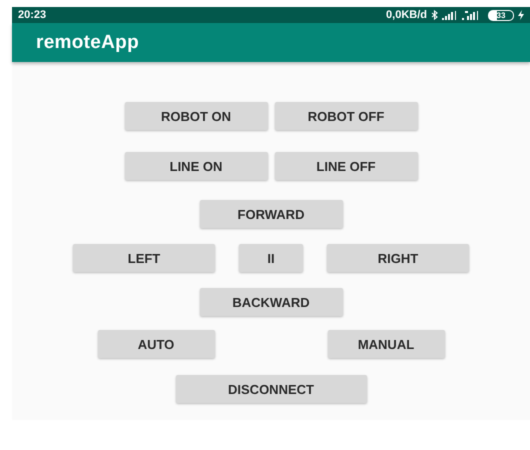  What do you see at coordinates (271, 389) in the screenshot?
I see `command-button: DISCONNECT` at bounding box center [271, 389].